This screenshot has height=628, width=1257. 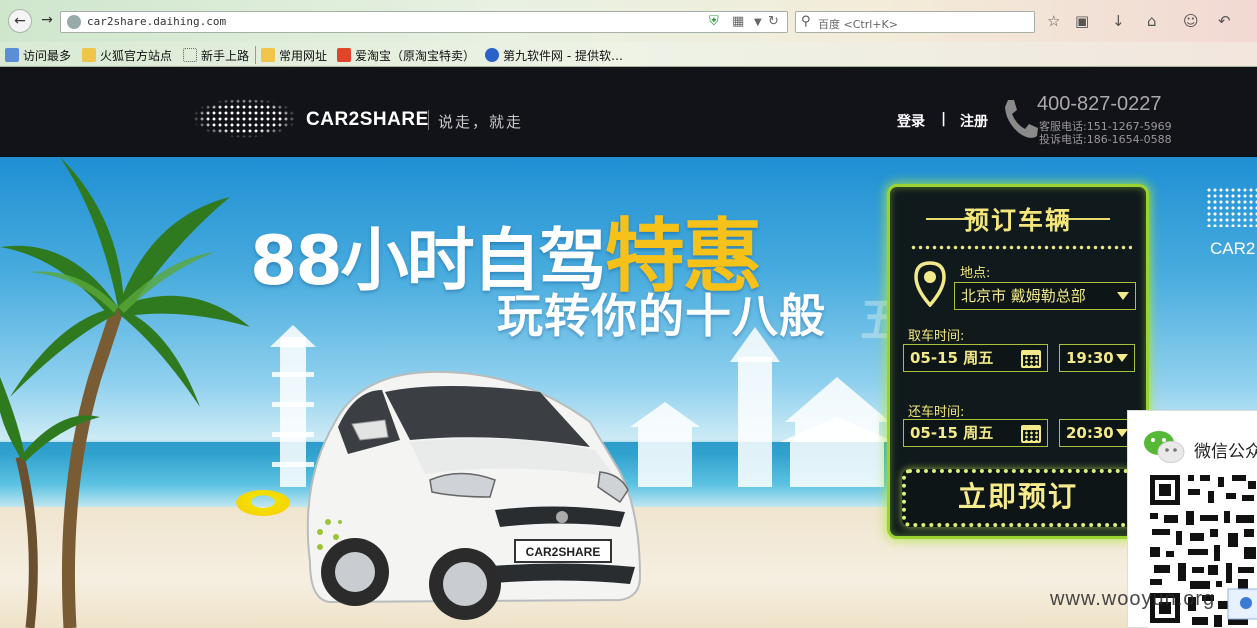 What do you see at coordinates (1082, 21) in the screenshot?
I see `bookmarks-menu-icon: ▣` at bounding box center [1082, 21].